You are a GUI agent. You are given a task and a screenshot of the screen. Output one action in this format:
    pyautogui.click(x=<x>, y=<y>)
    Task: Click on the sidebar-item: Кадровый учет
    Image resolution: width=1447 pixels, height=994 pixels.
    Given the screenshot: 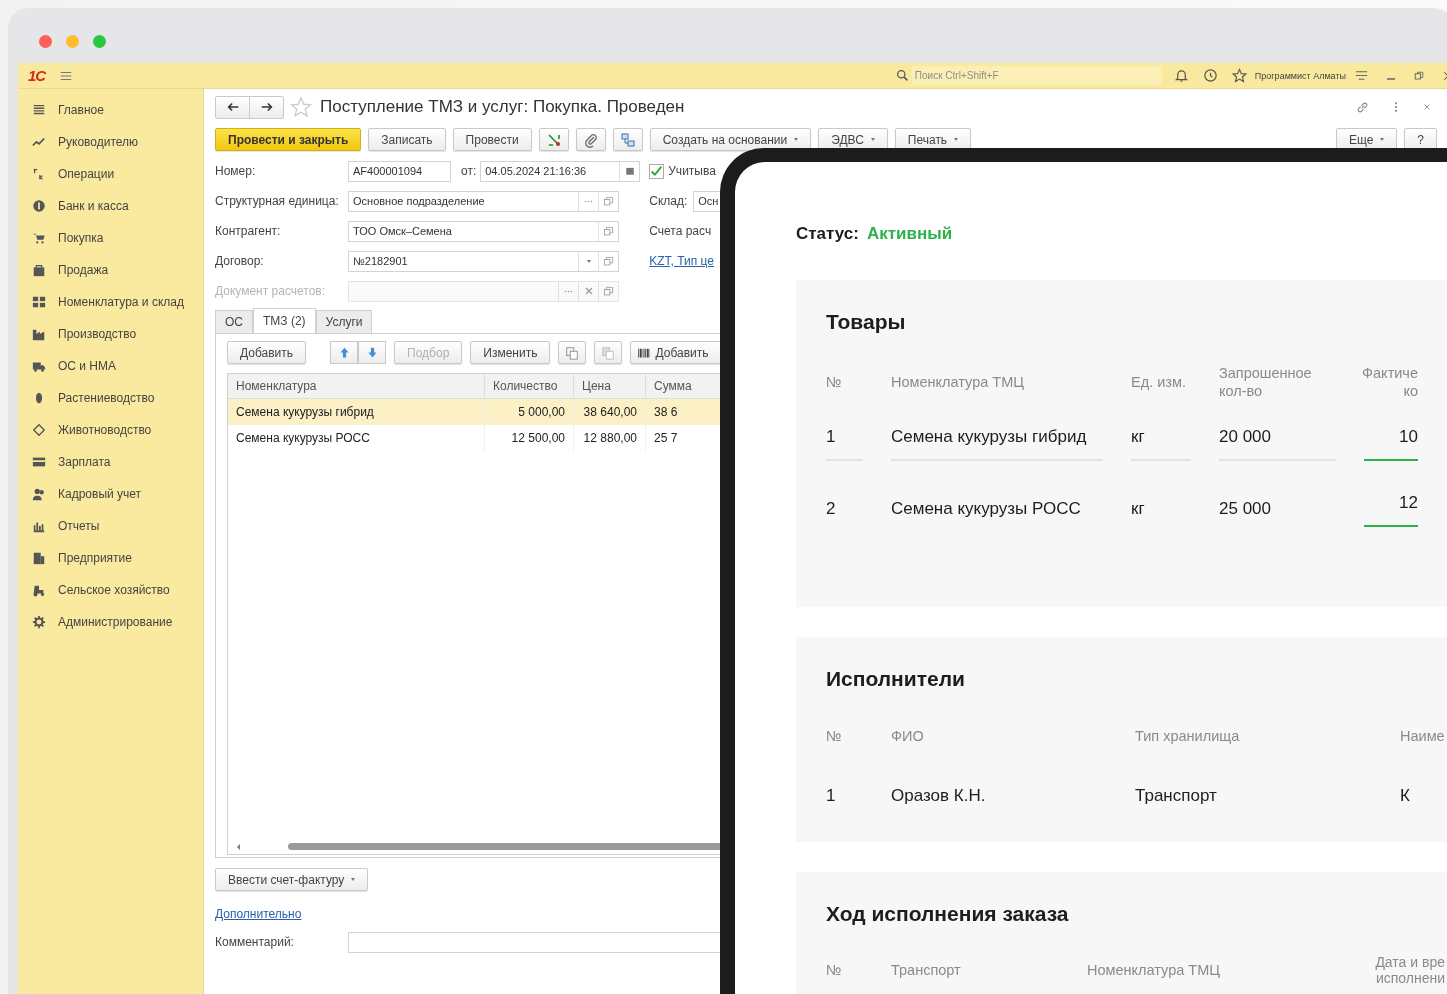 What is the action you would take?
    pyautogui.click(x=100, y=494)
    